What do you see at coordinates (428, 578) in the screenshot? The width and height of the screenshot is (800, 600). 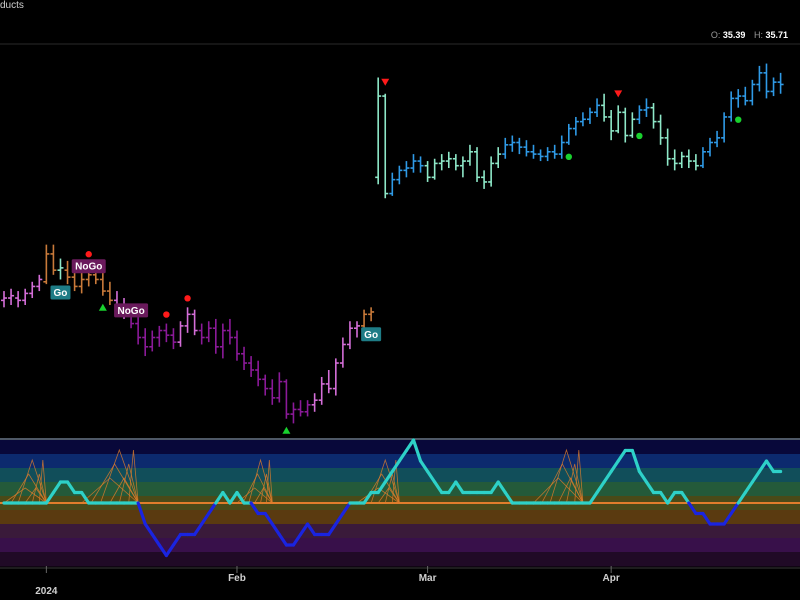 I see `x-tick-label: Mar` at bounding box center [428, 578].